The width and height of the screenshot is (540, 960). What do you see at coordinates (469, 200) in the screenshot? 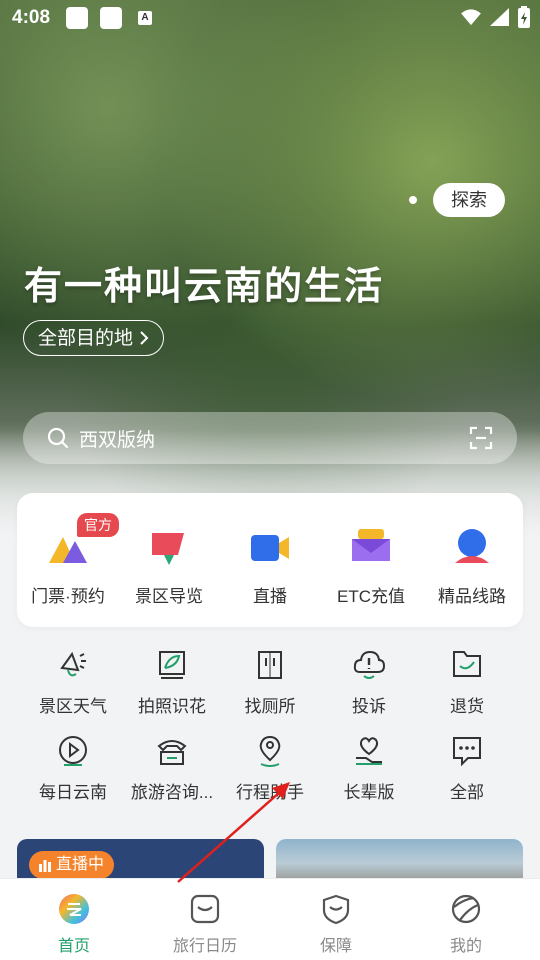
I see `explore-button: 探索` at bounding box center [469, 200].